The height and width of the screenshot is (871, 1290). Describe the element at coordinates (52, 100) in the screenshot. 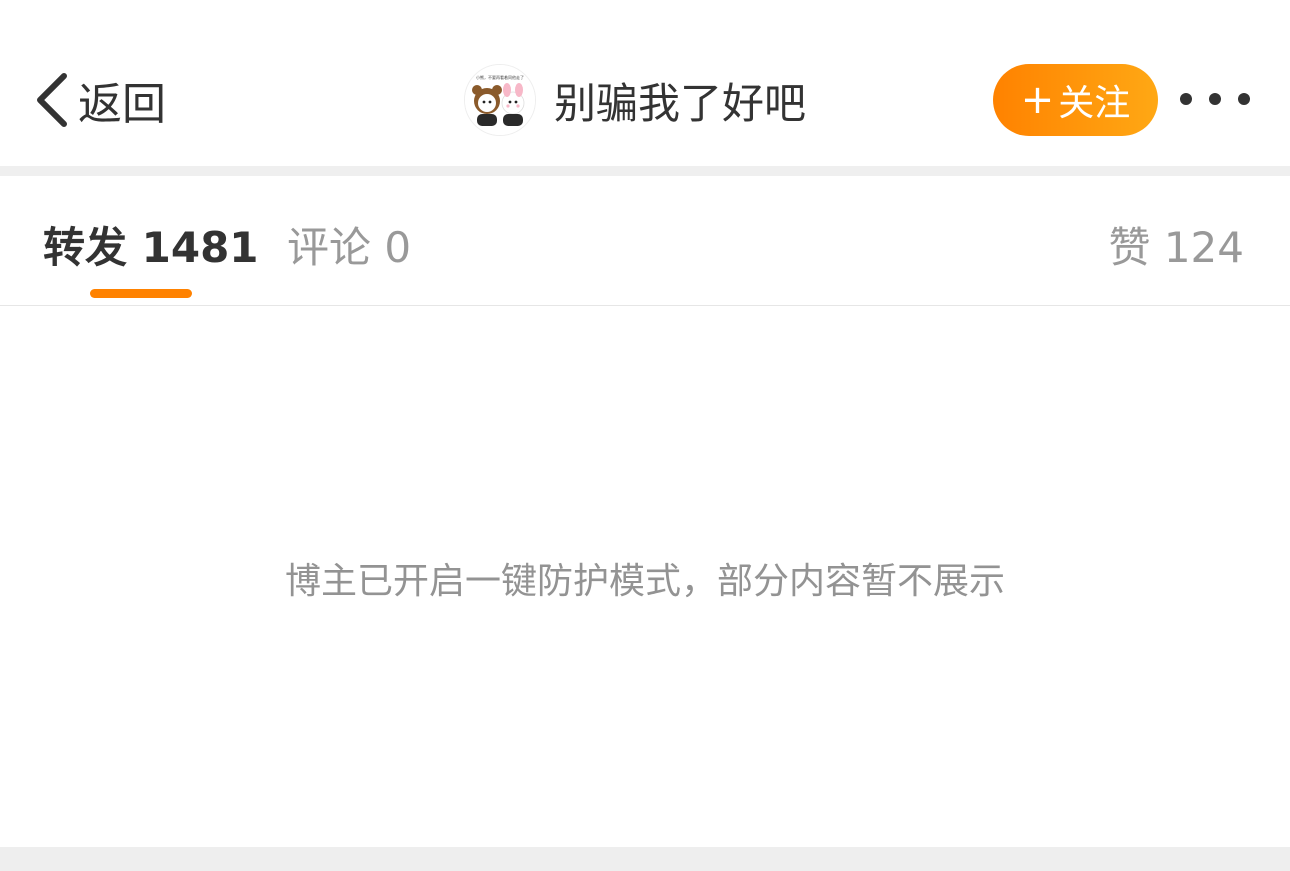

I see `back-chevron-icon` at that location.